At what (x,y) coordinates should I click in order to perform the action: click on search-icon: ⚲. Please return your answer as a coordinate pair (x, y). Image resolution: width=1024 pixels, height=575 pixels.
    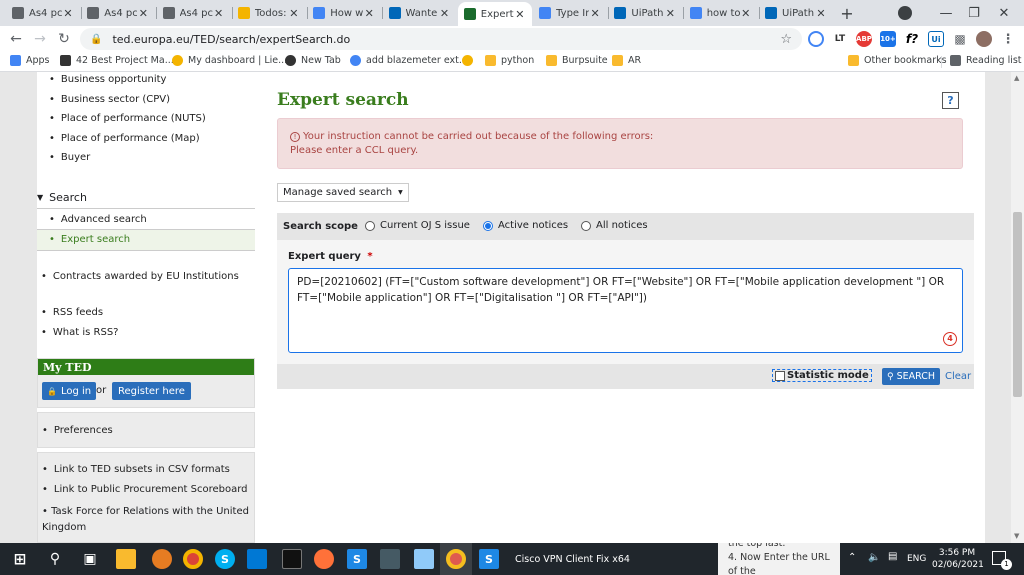
    Looking at the image, I should click on (55, 559).